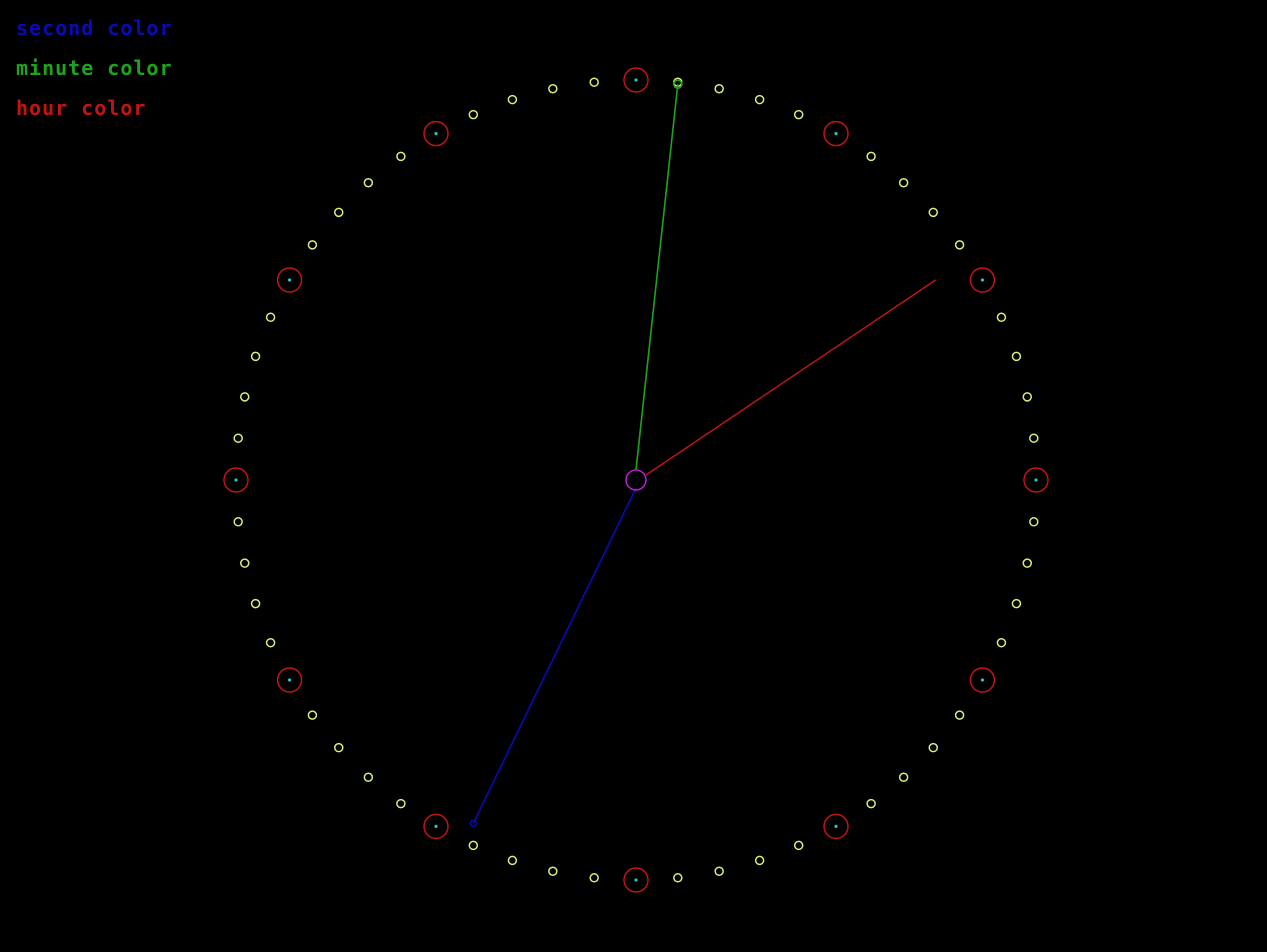 The height and width of the screenshot is (952, 1267). What do you see at coordinates (791, 377) in the screenshot?
I see `hour-hand` at bounding box center [791, 377].